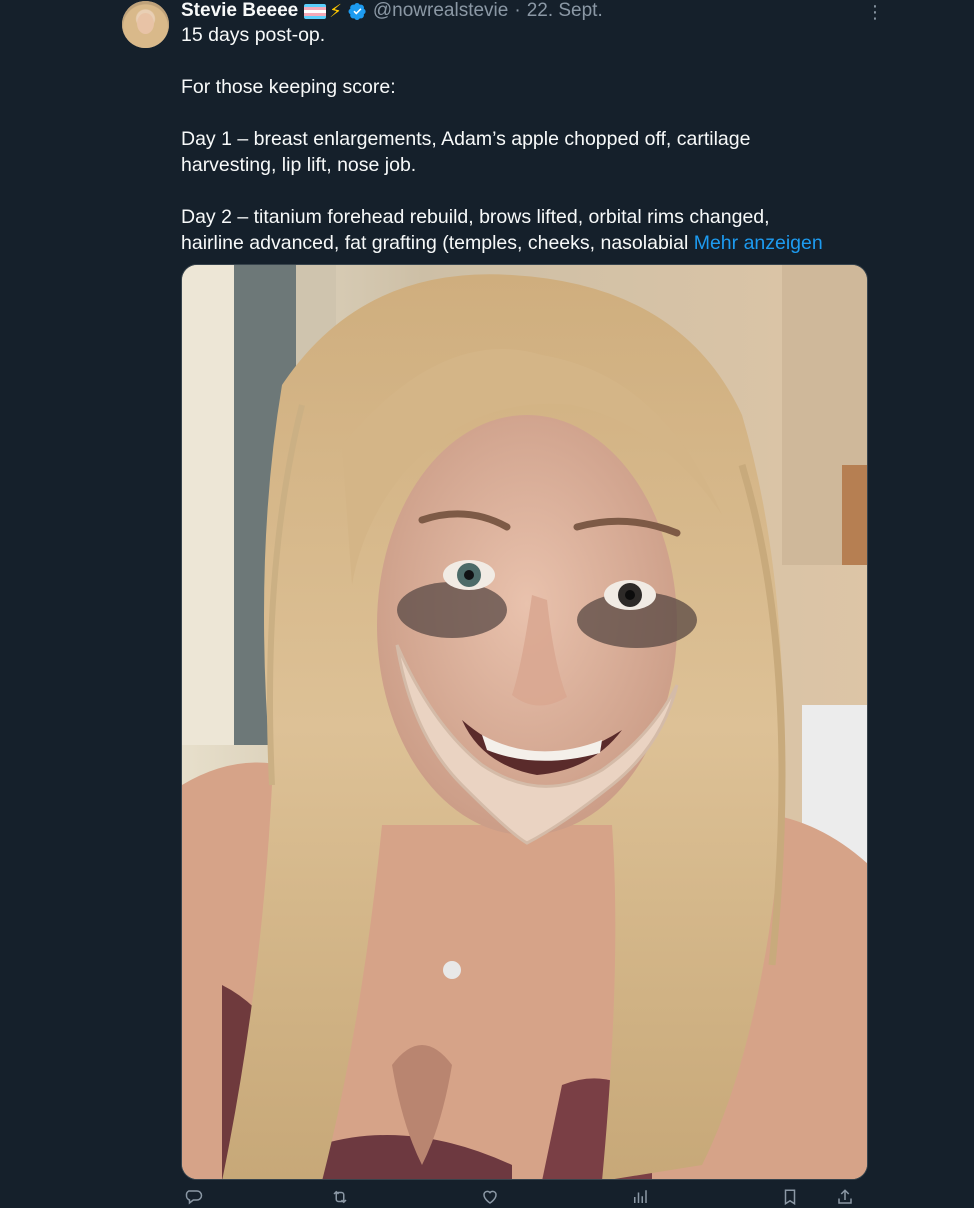 The height and width of the screenshot is (1208, 974). Describe the element at coordinates (758, 243) in the screenshot. I see `show-more-link: Mehr anzeigen` at that location.